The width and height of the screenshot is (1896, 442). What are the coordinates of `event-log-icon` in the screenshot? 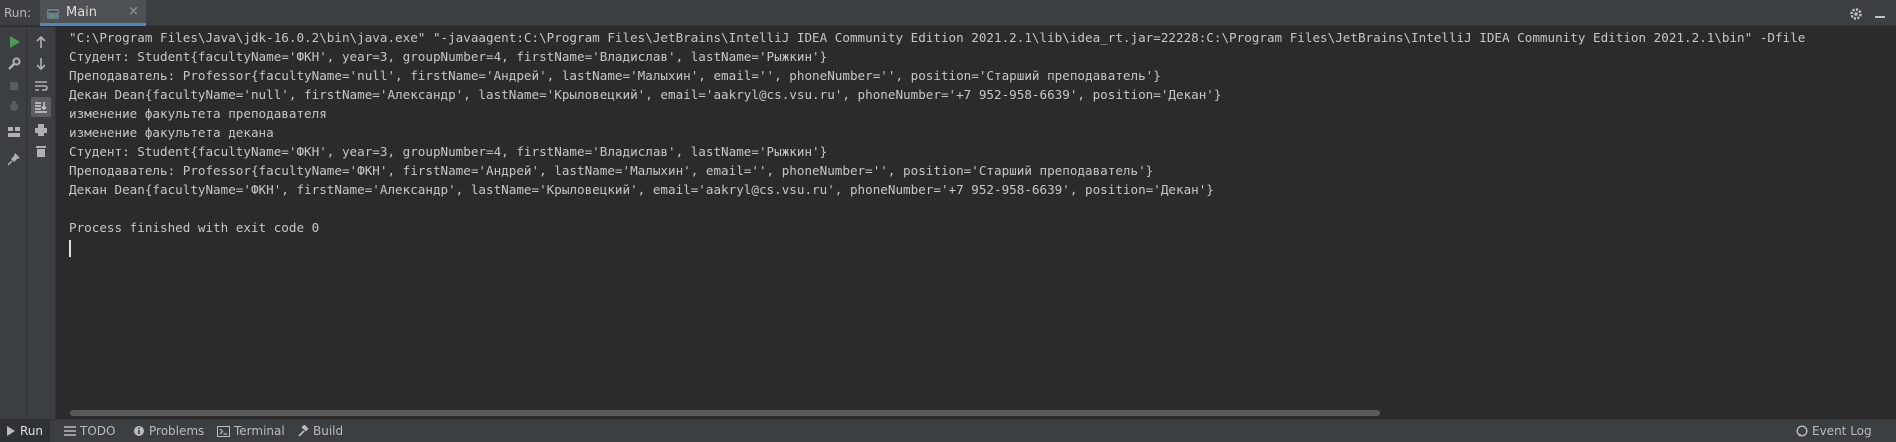 It's located at (1802, 431).